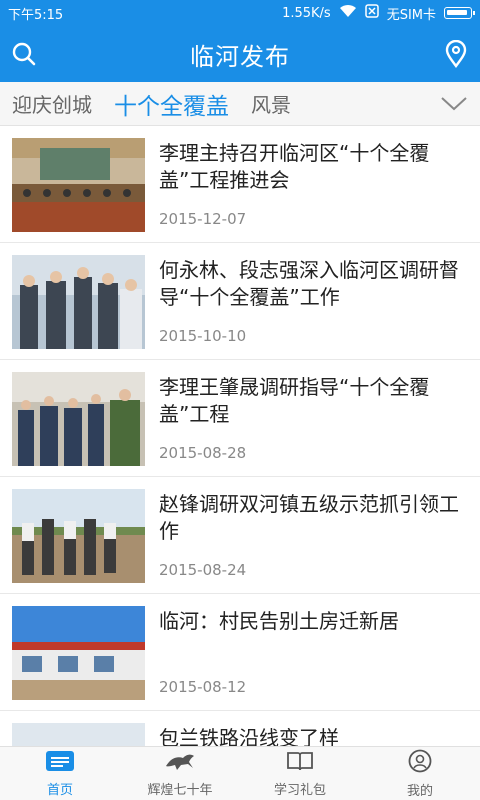  Describe the element at coordinates (171, 104) in the screenshot. I see `tab-shige-quanfugai: 十个全覆盖` at that location.